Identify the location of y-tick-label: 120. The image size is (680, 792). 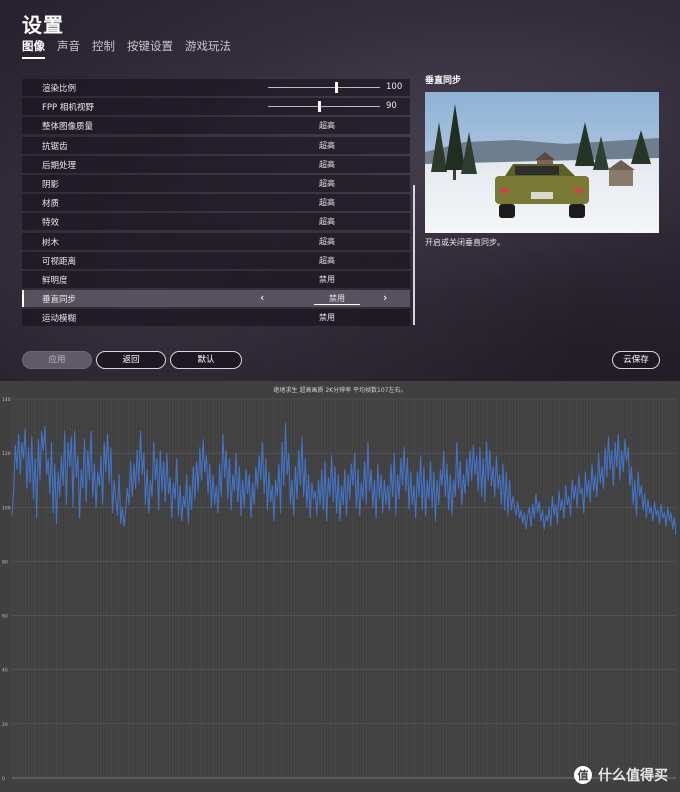
(6, 454).